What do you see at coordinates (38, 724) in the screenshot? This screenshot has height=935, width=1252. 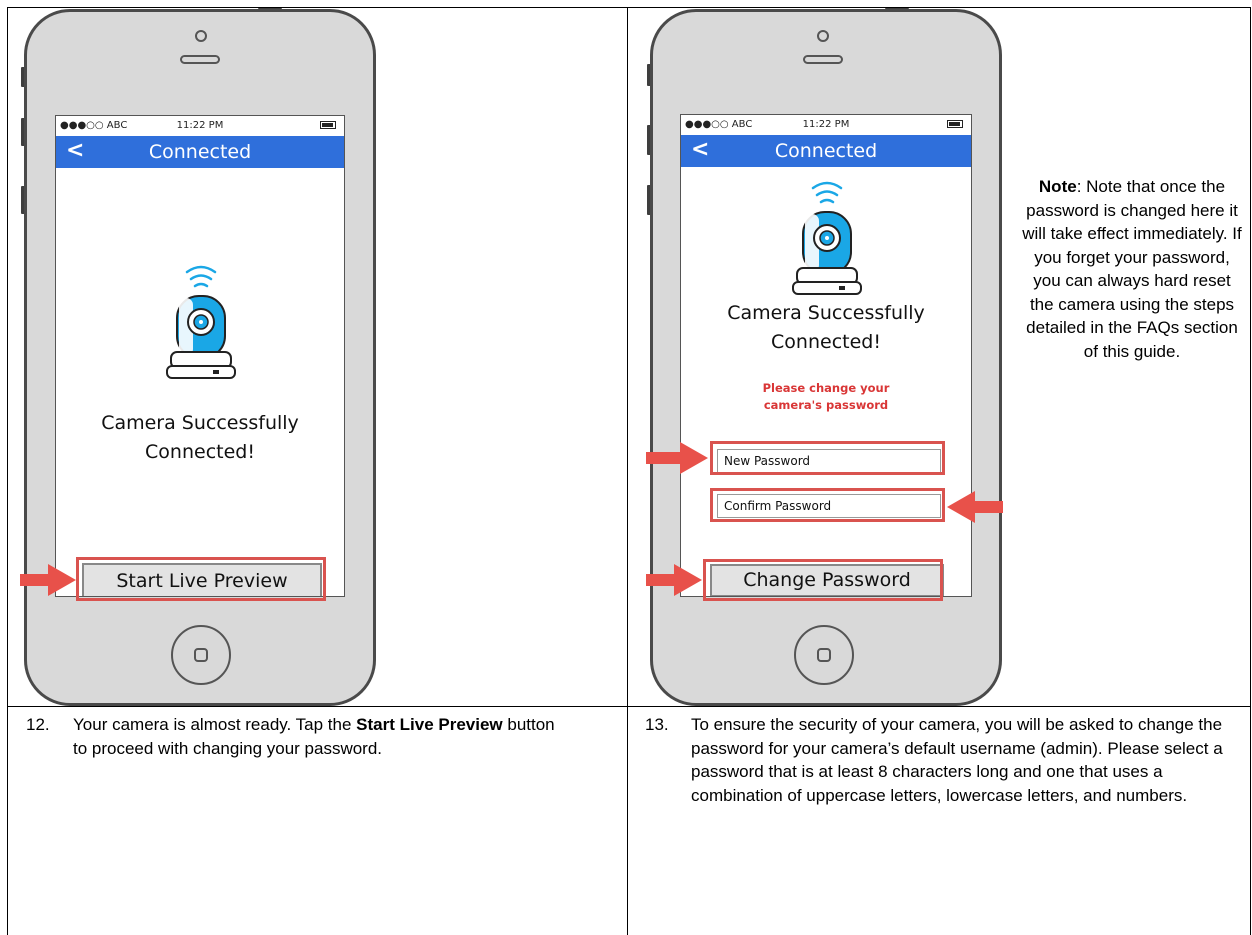 I see `step-number: 12.` at bounding box center [38, 724].